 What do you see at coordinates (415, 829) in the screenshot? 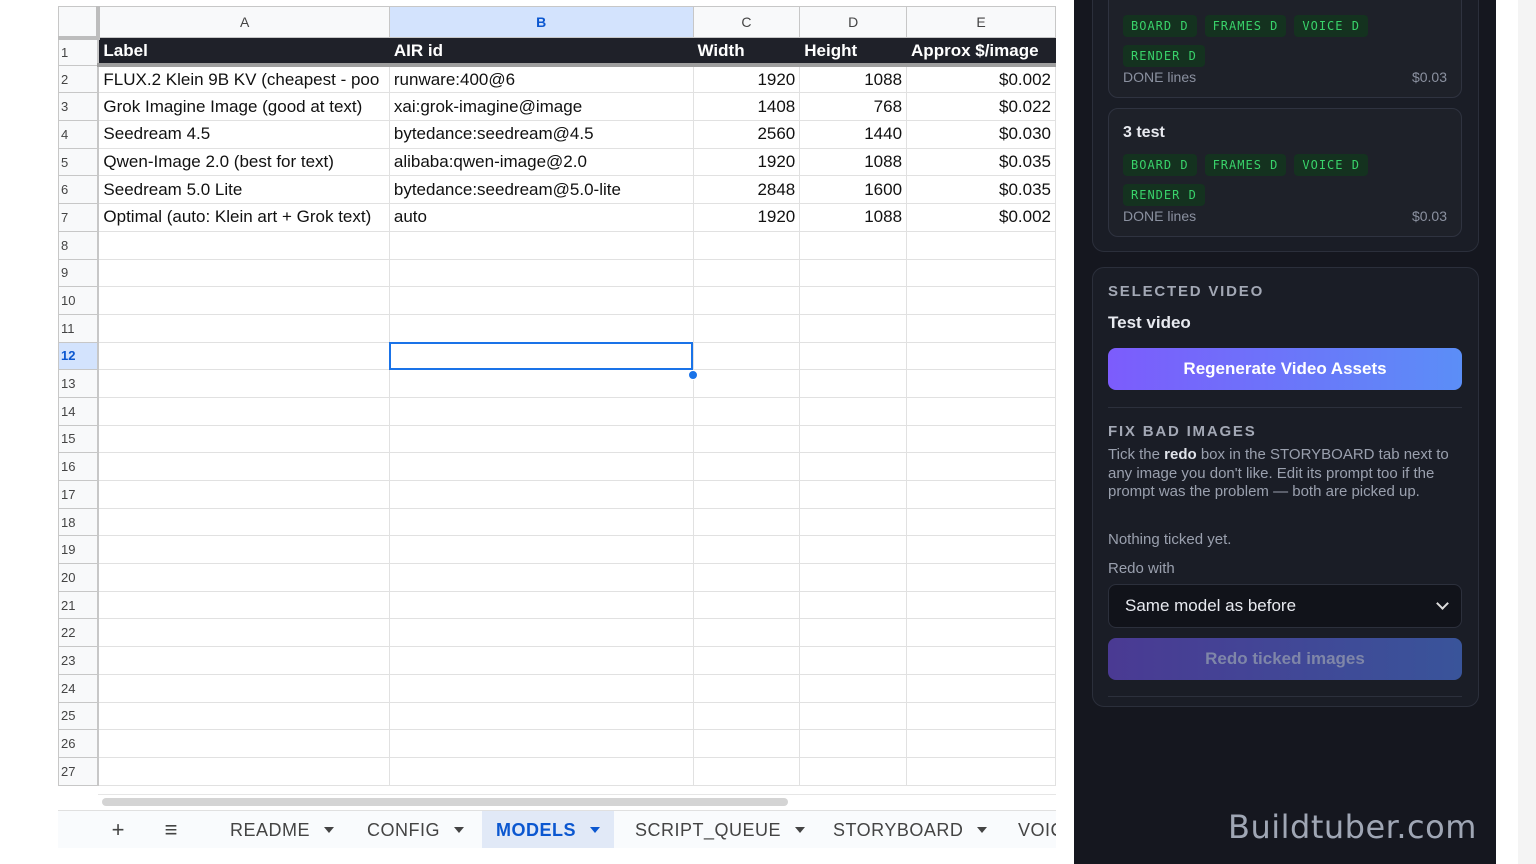
I see `sheet-tab-config: CONFIG` at bounding box center [415, 829].